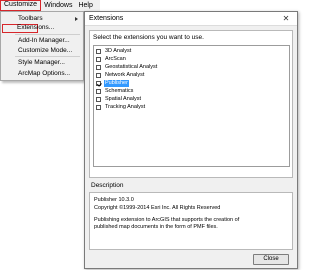 The image size is (320, 270). Describe the element at coordinates (271, 259) in the screenshot. I see `close-button: Close` at that location.